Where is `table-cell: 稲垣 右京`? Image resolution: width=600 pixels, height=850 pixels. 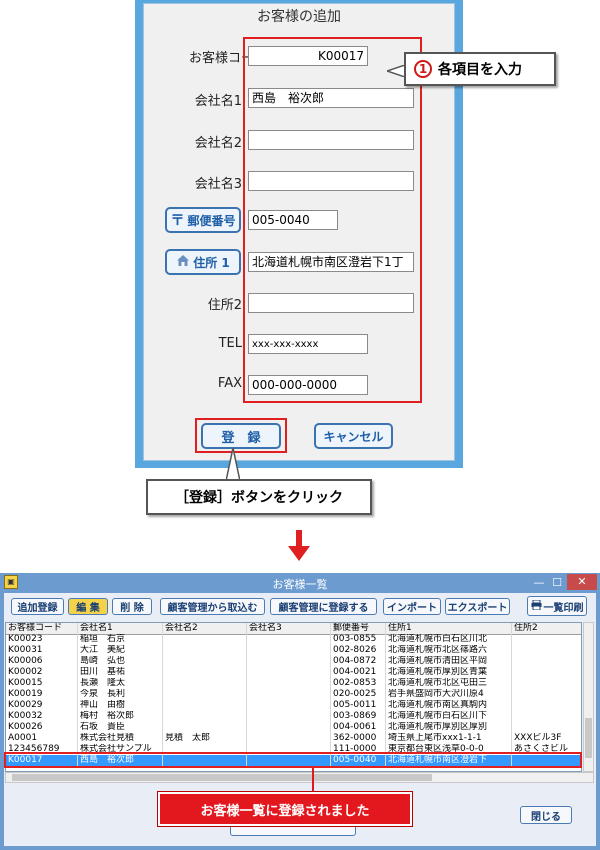
table-cell: 稲垣 右京 is located at coordinates (120, 639).